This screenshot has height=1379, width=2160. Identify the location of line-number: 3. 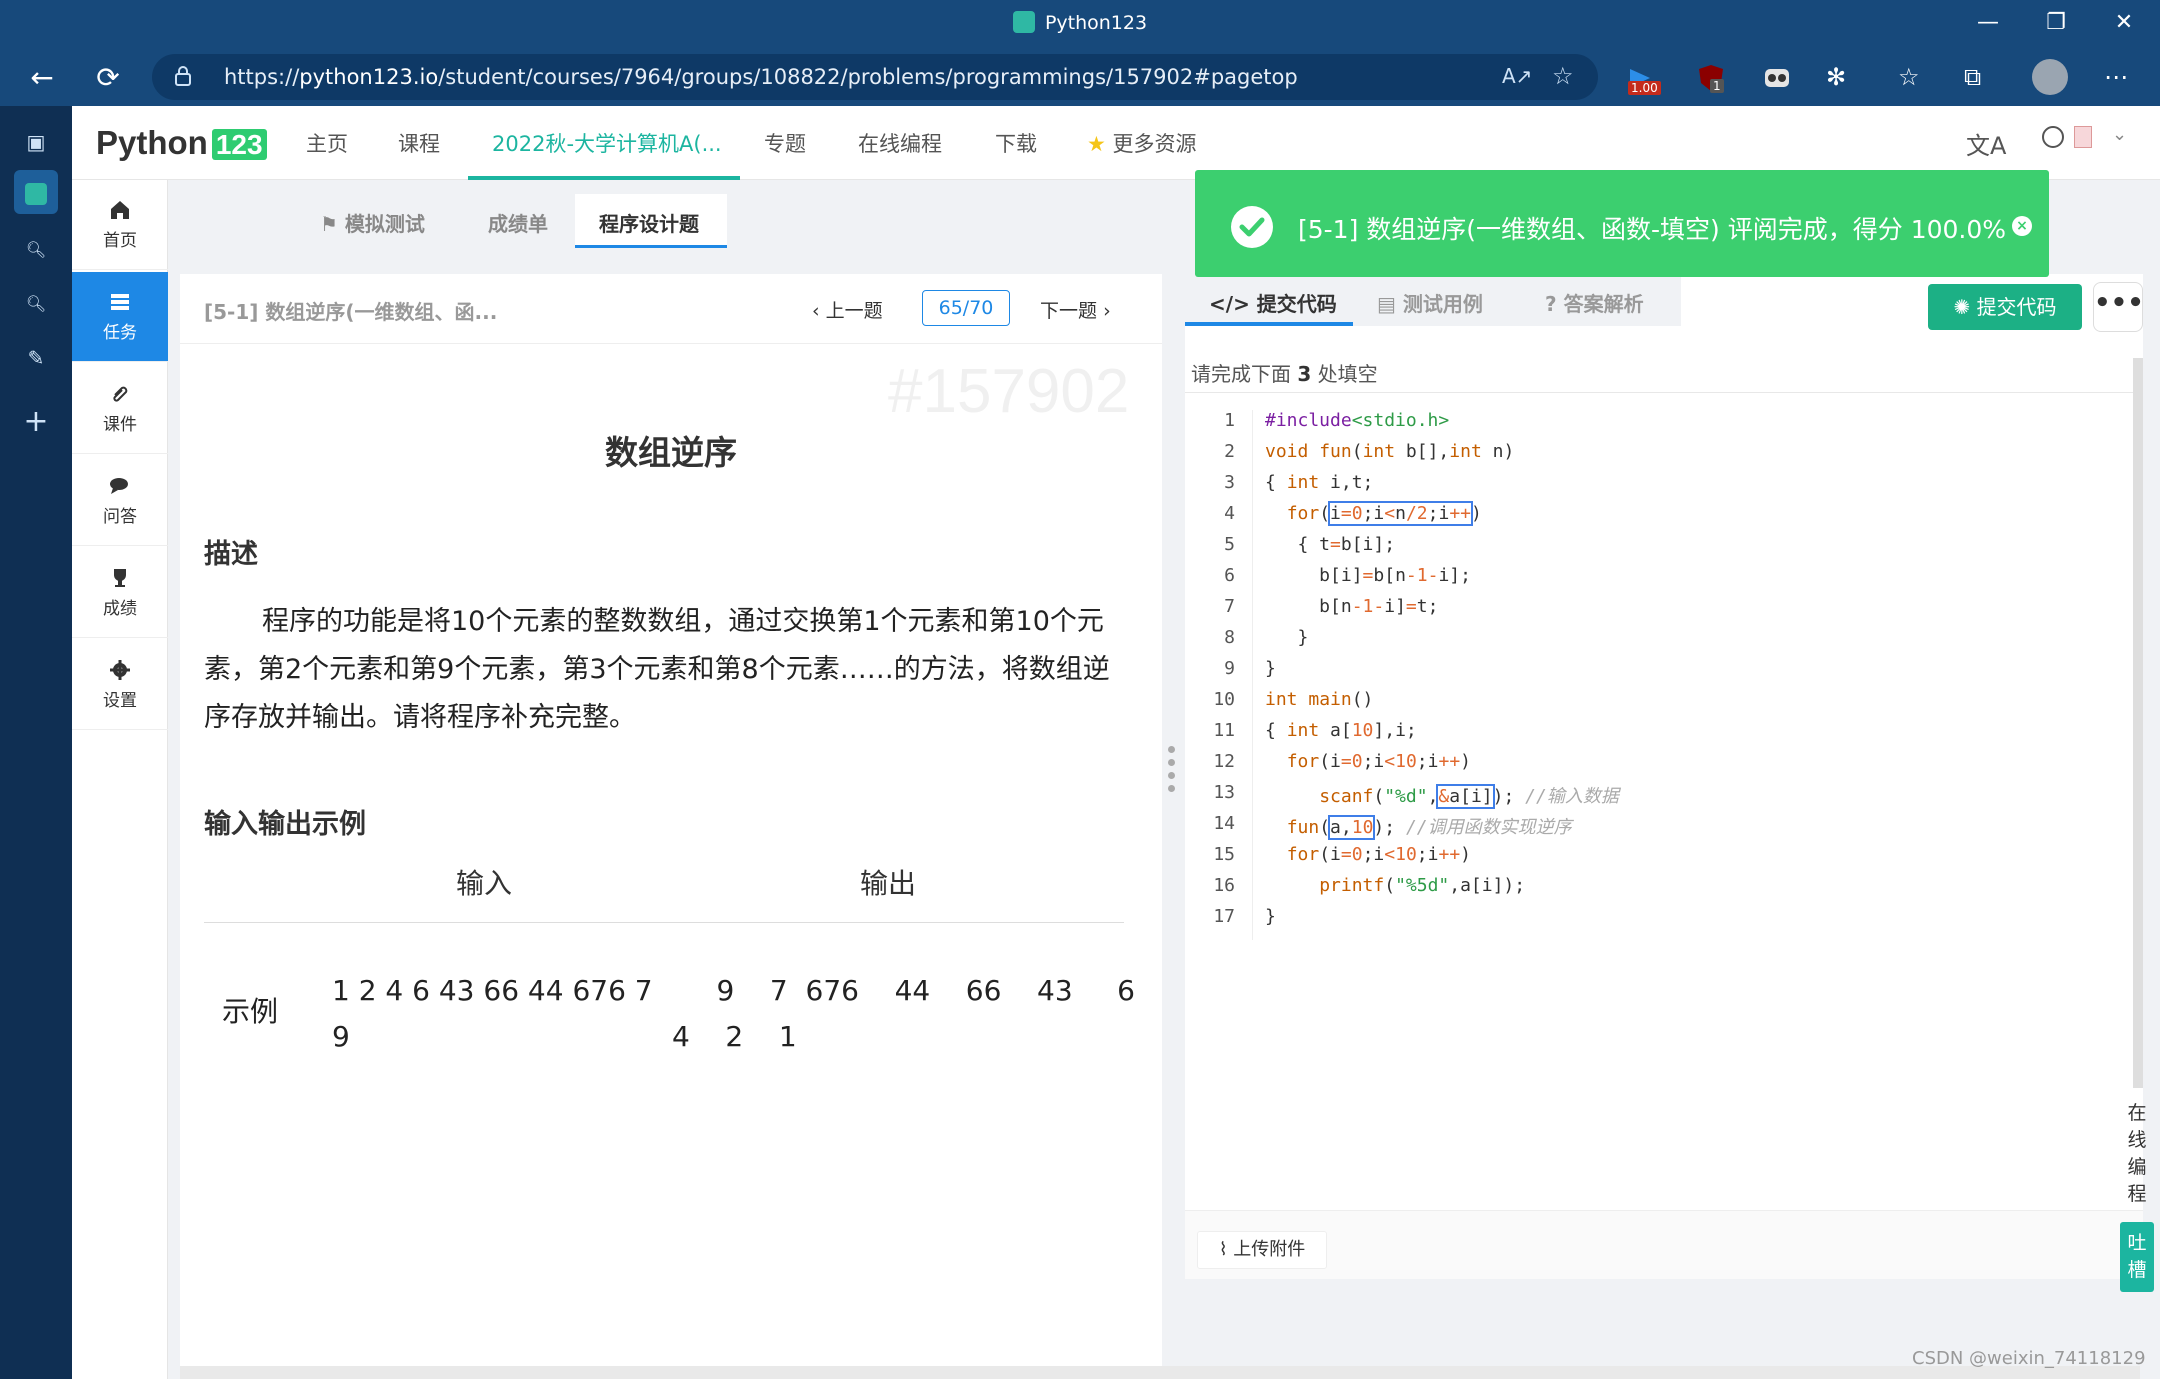
(1229, 482).